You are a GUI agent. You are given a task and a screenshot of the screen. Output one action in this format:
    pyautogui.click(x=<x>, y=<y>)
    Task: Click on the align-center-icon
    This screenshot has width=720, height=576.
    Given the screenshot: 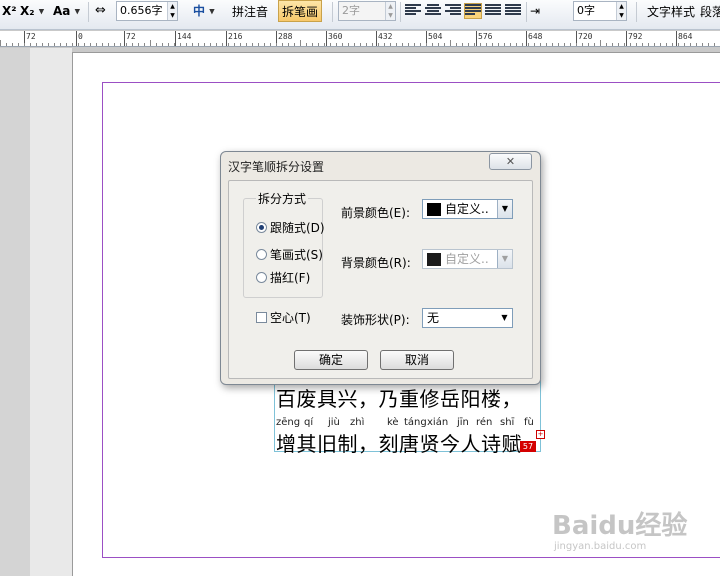 What is the action you would take?
    pyautogui.click(x=433, y=11)
    